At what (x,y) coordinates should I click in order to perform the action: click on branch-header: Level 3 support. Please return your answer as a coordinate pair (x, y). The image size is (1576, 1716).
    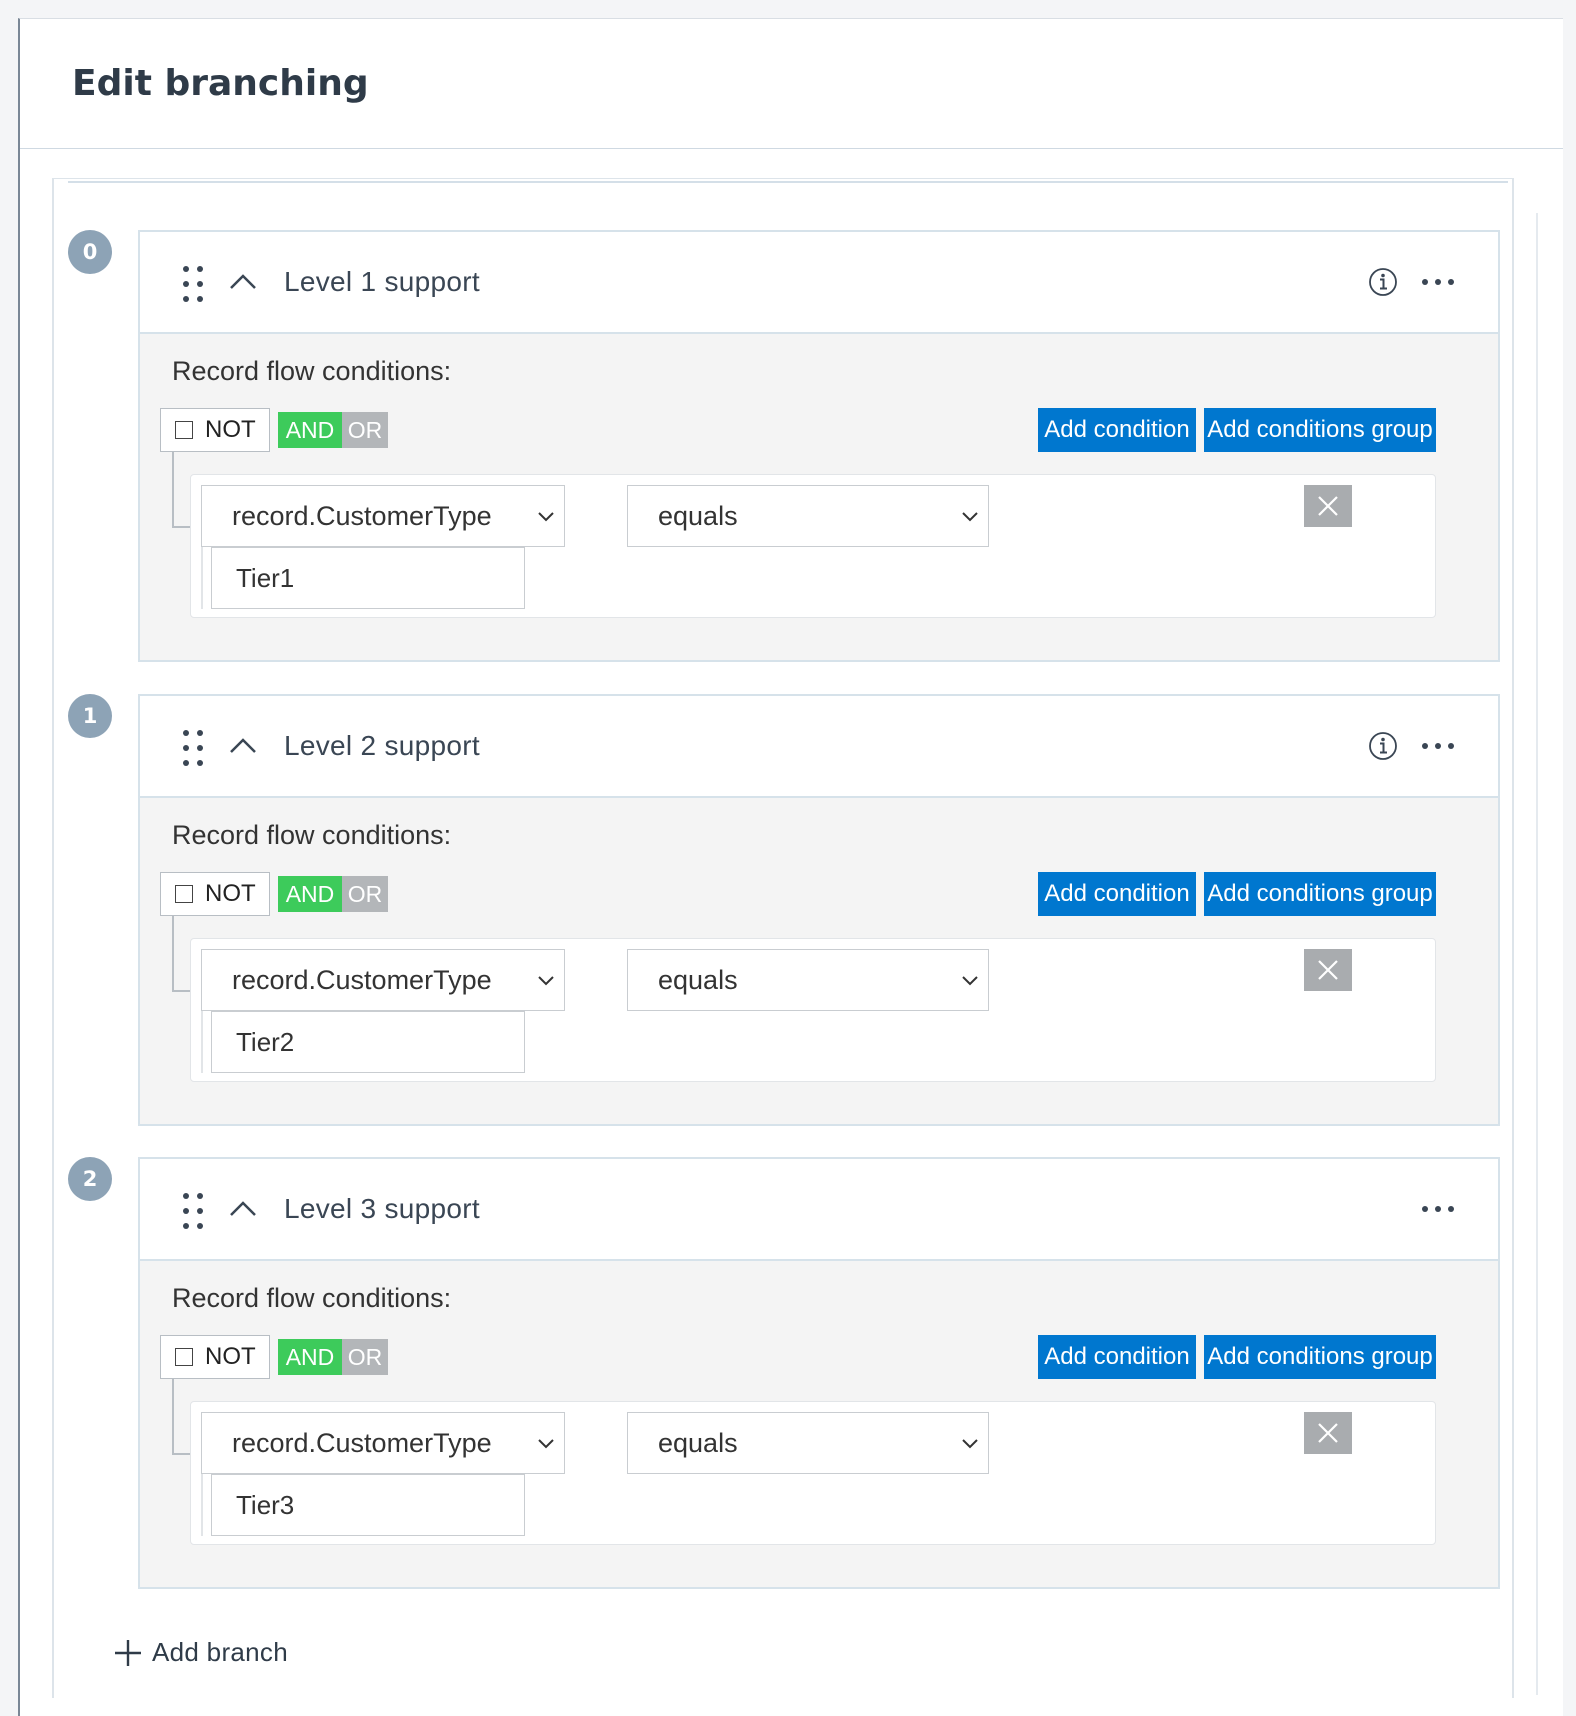
    Looking at the image, I should click on (819, 1210).